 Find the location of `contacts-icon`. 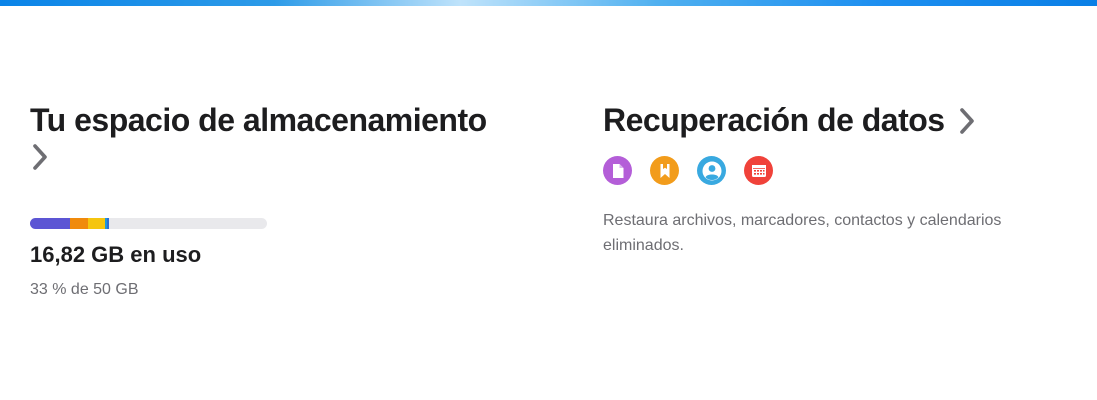

contacts-icon is located at coordinates (711, 170).